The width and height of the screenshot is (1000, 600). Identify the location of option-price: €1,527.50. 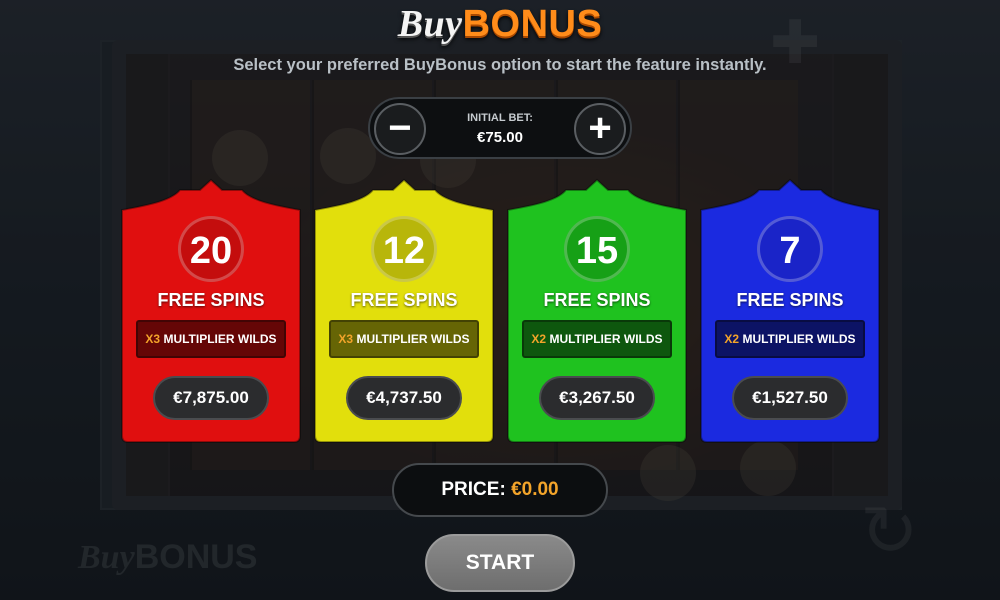
(790, 398).